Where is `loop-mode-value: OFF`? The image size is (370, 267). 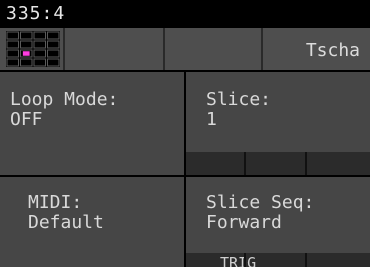
loop-mode-value: OFF is located at coordinates (26, 119).